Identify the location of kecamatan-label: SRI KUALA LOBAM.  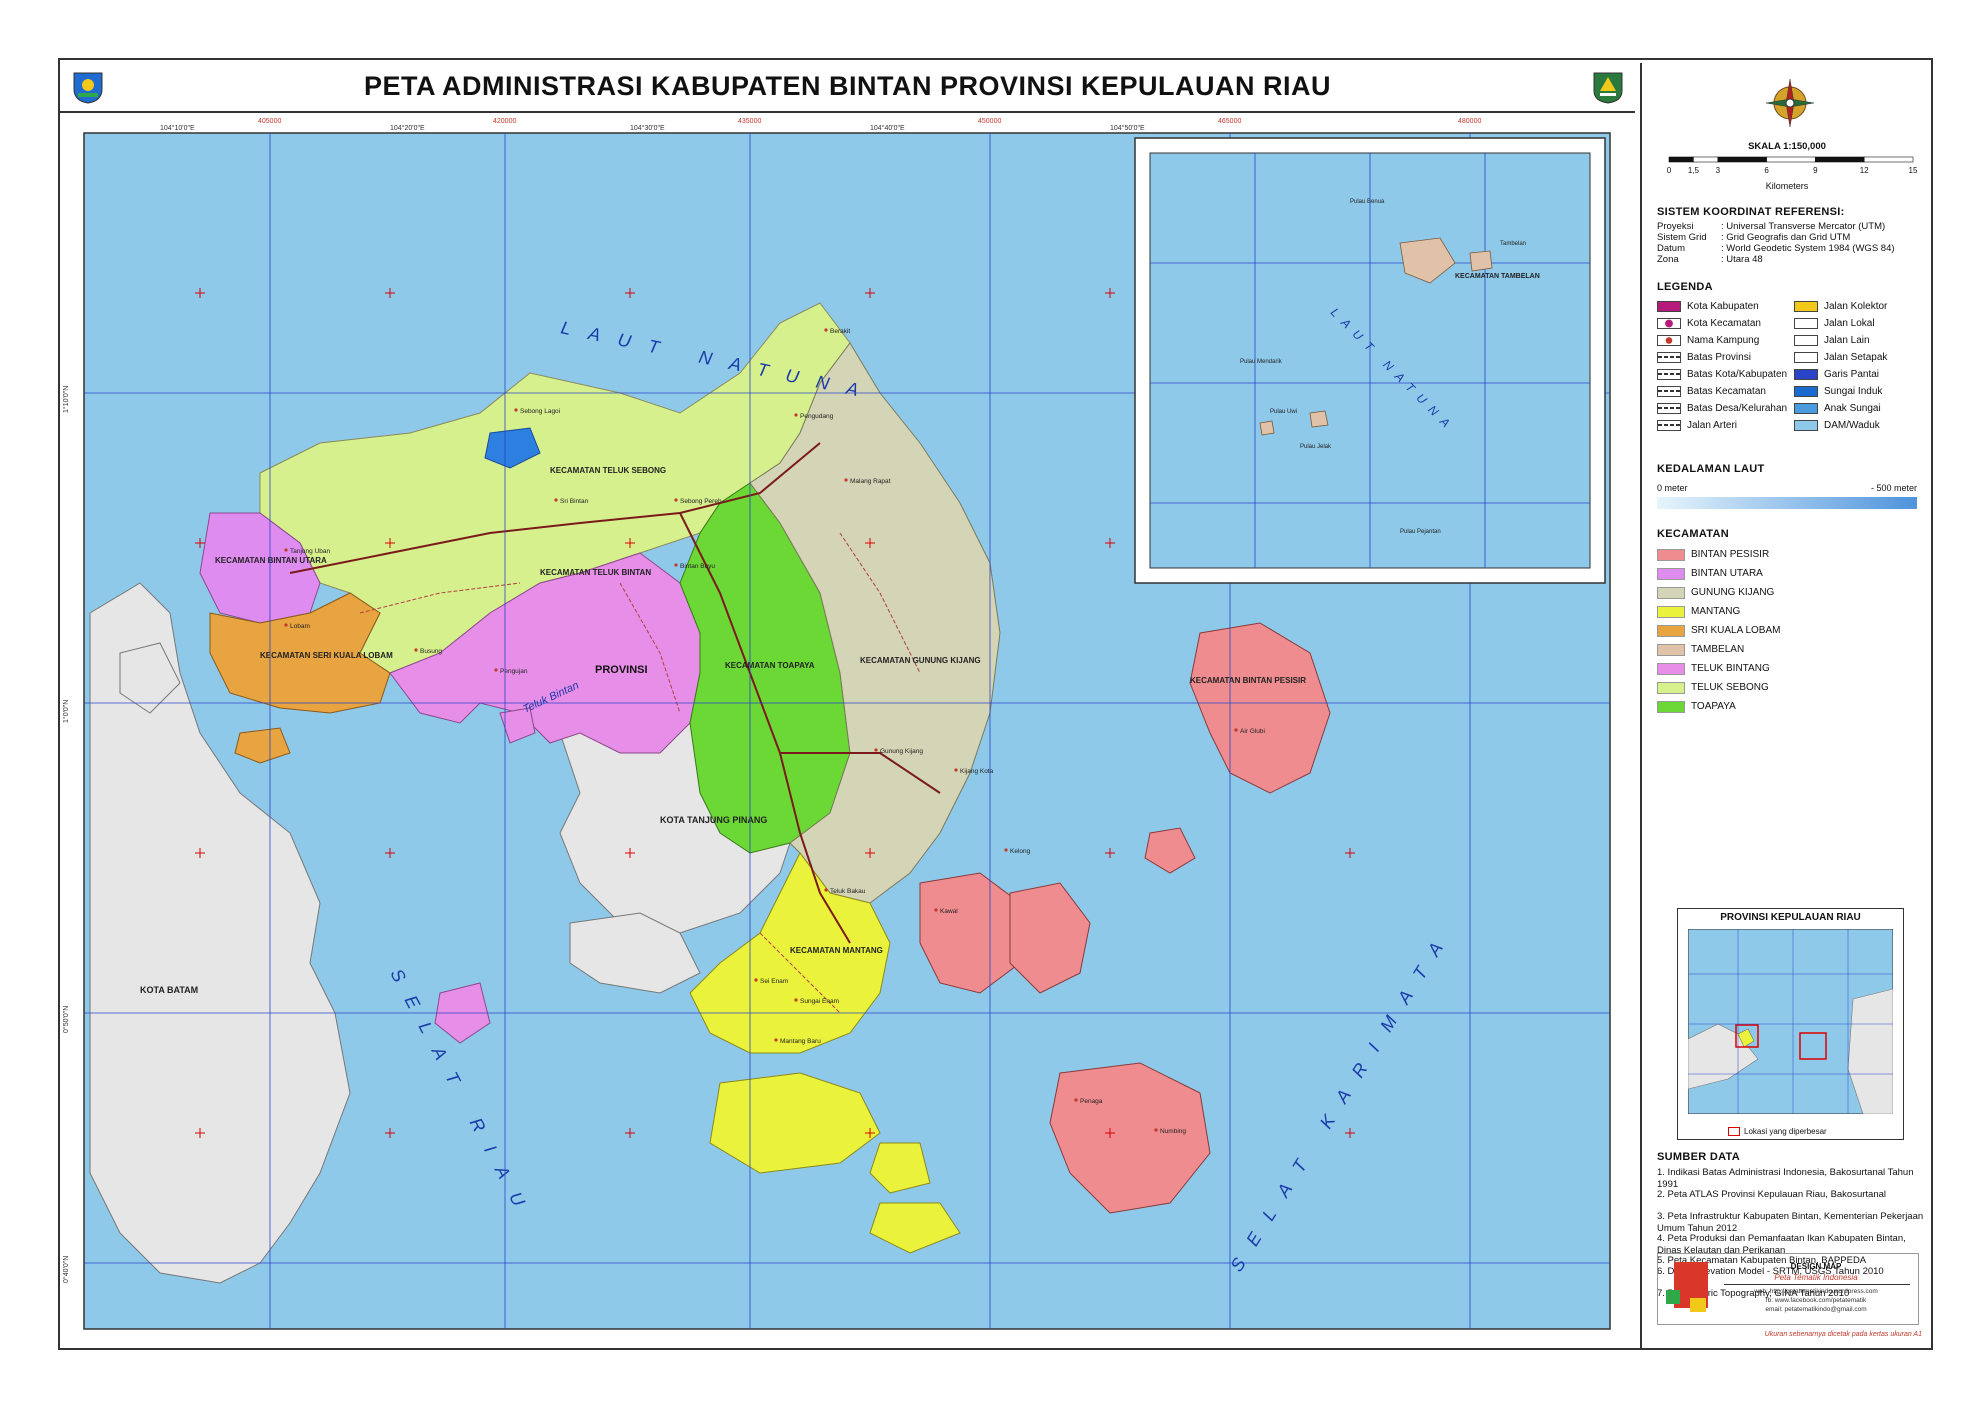
(1736, 630).